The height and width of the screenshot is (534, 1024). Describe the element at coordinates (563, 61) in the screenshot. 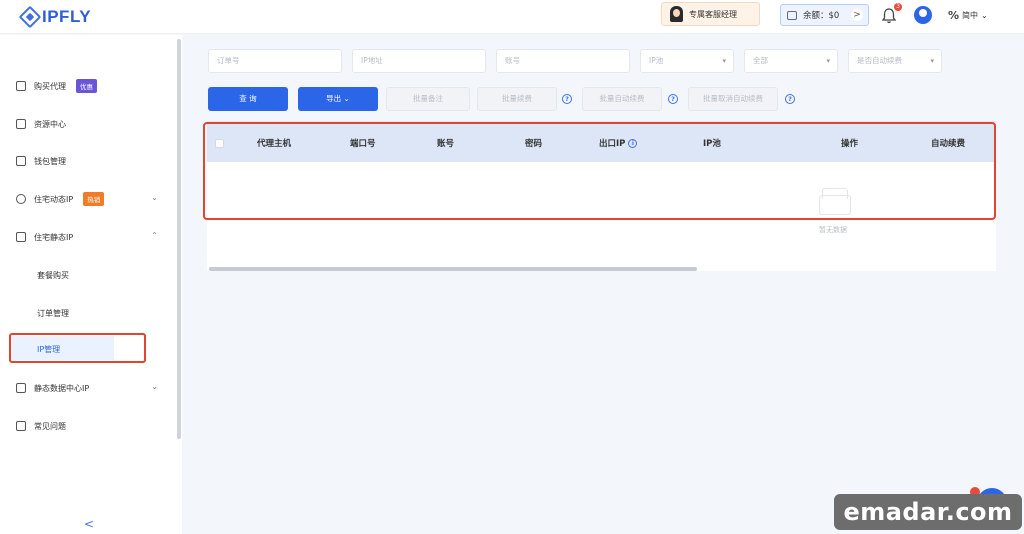

I see `account-input: 账号` at that location.